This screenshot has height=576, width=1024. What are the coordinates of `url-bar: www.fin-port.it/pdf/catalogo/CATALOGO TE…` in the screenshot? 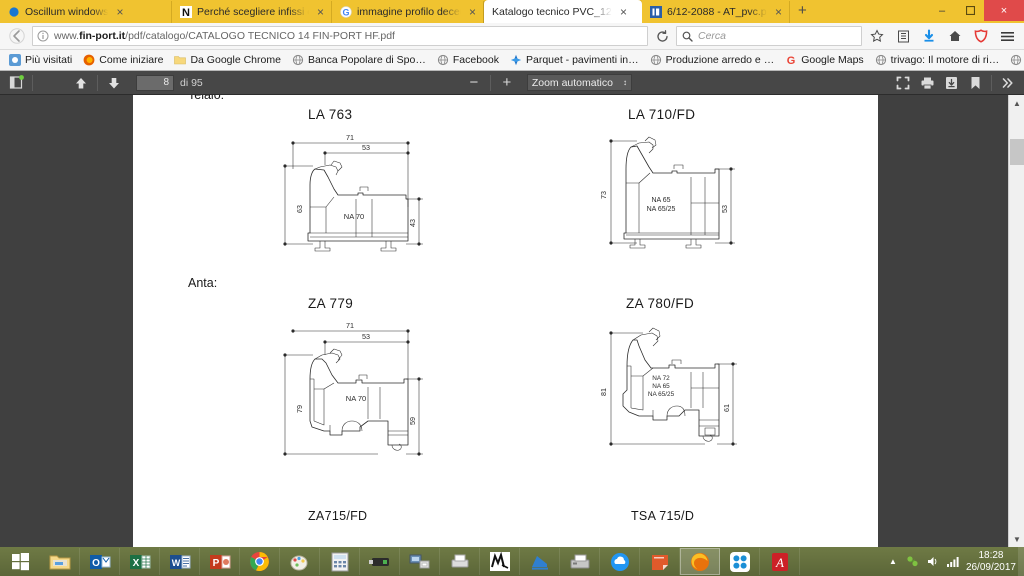 It's located at (340, 36).